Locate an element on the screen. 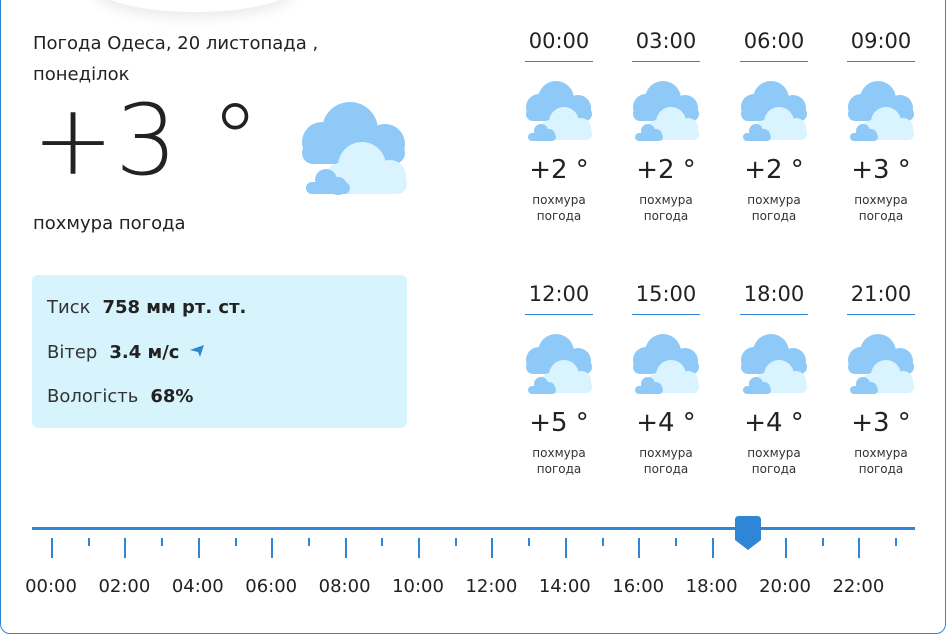  hourly-item: 03:00 +2 ° похмура погода is located at coordinates (666, 125).